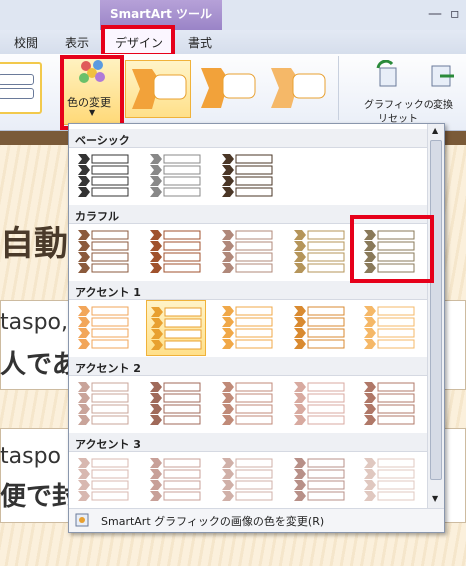 The height and width of the screenshot is (566, 466). What do you see at coordinates (435, 14) in the screenshot?
I see `minimize-icon: —` at bounding box center [435, 14].